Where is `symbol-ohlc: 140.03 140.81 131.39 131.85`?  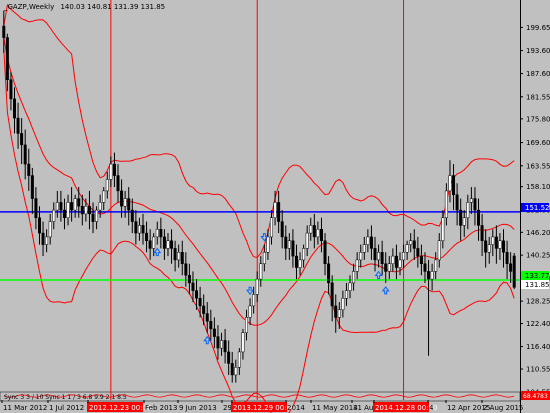 symbol-ohlc: 140.03 140.81 131.39 131.85 is located at coordinates (113, 7).